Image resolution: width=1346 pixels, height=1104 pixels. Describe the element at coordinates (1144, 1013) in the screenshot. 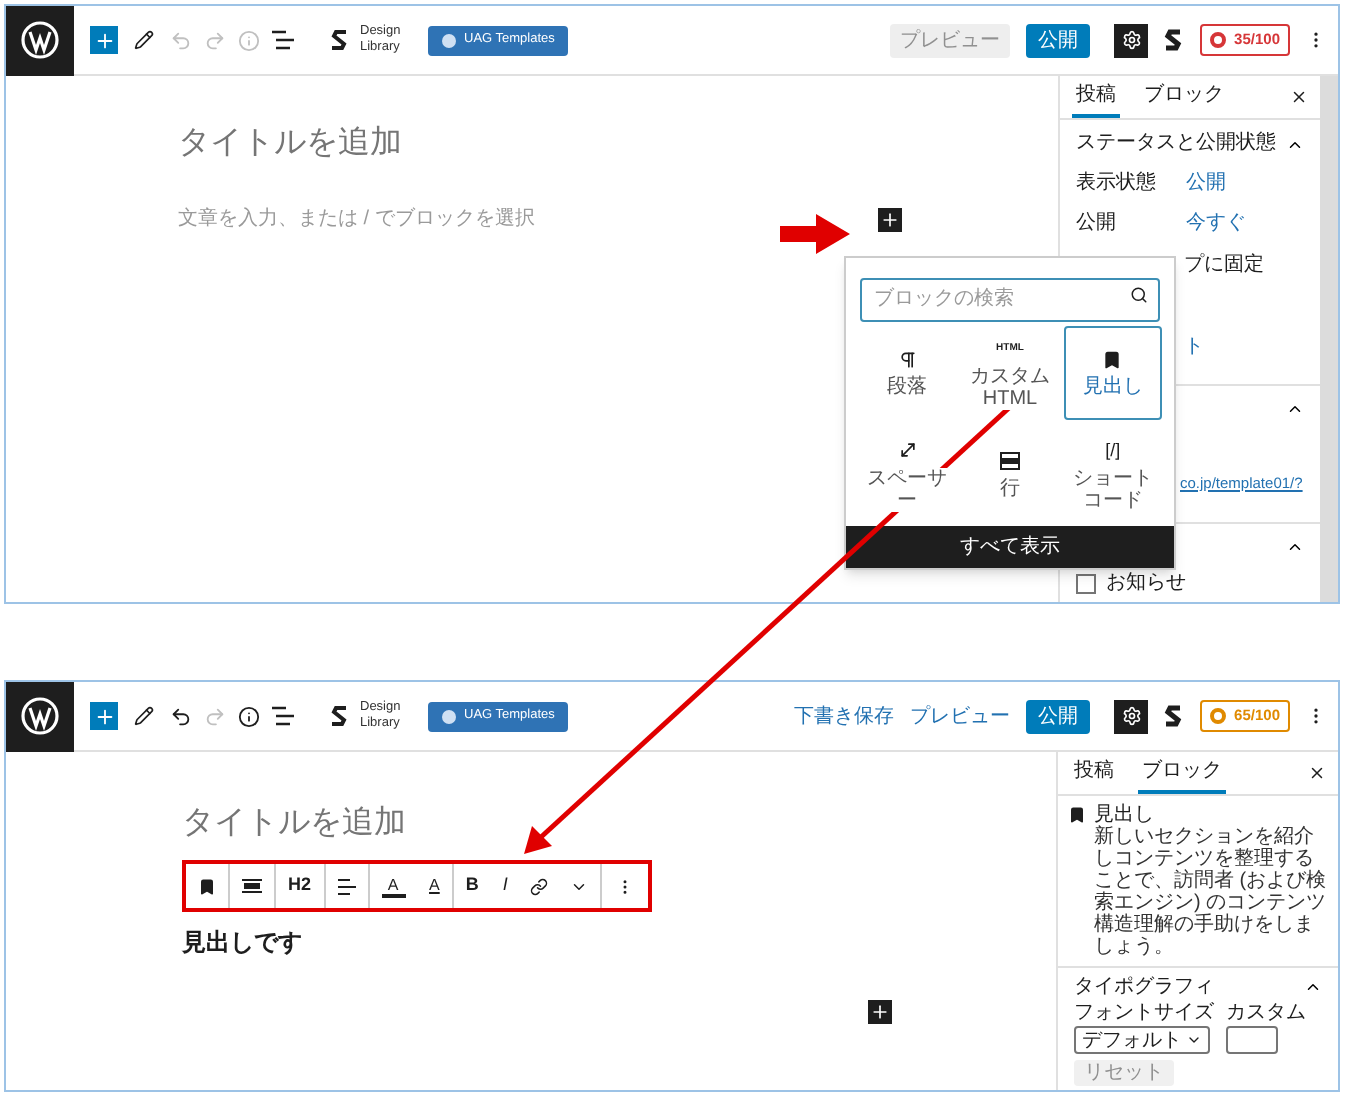

I see `field-label: フォントサイズ` at that location.